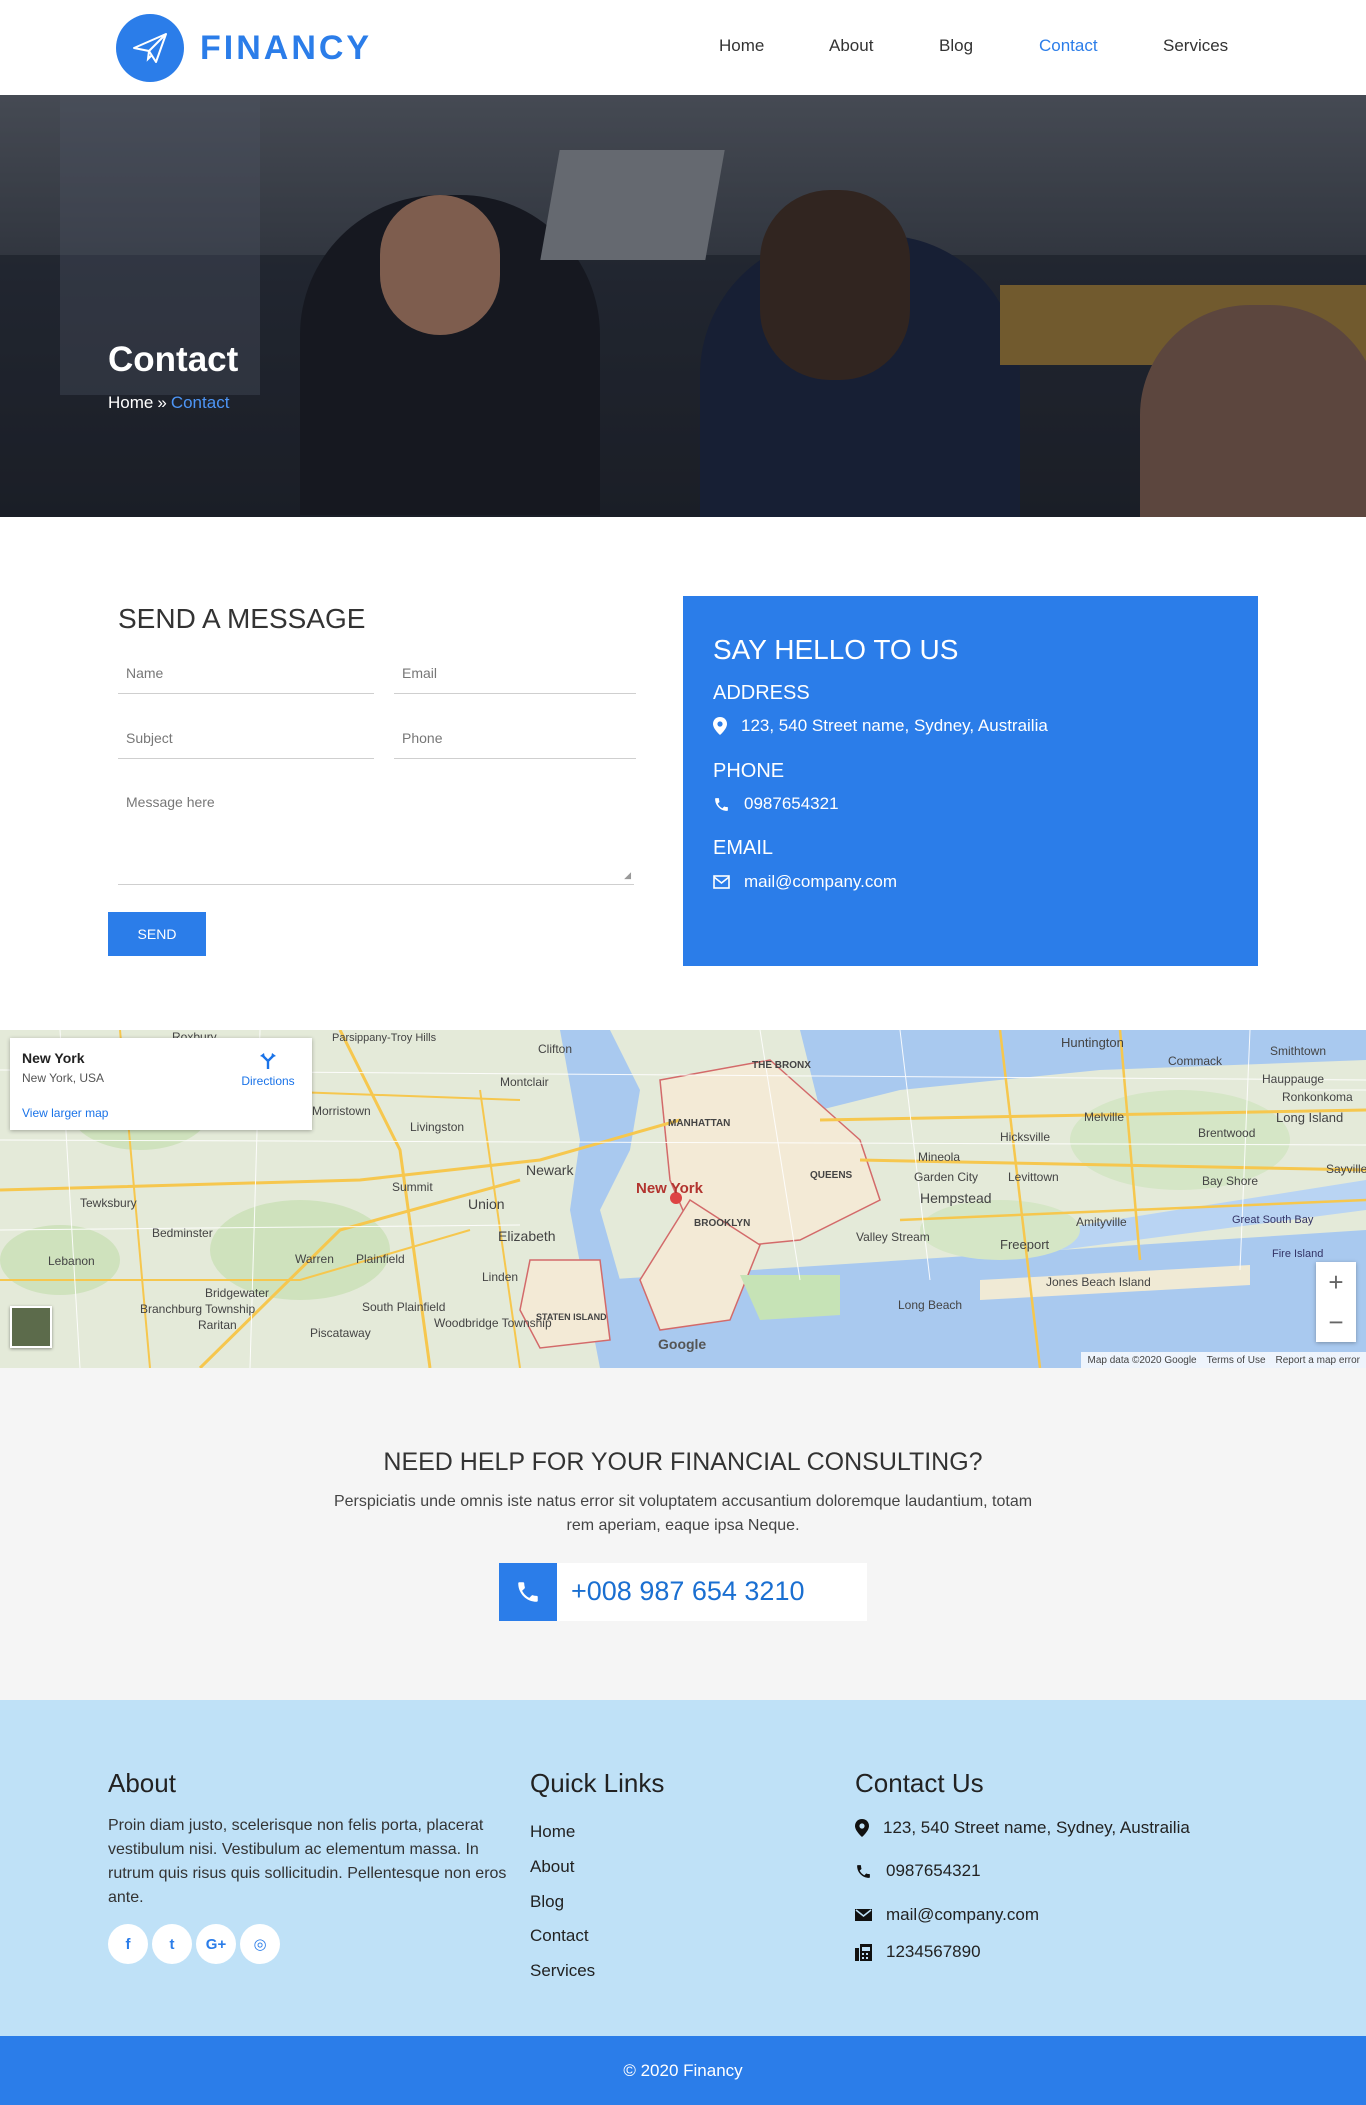 This screenshot has height=2105, width=1366. I want to click on resize-handle-icon: ◢, so click(627, 875).